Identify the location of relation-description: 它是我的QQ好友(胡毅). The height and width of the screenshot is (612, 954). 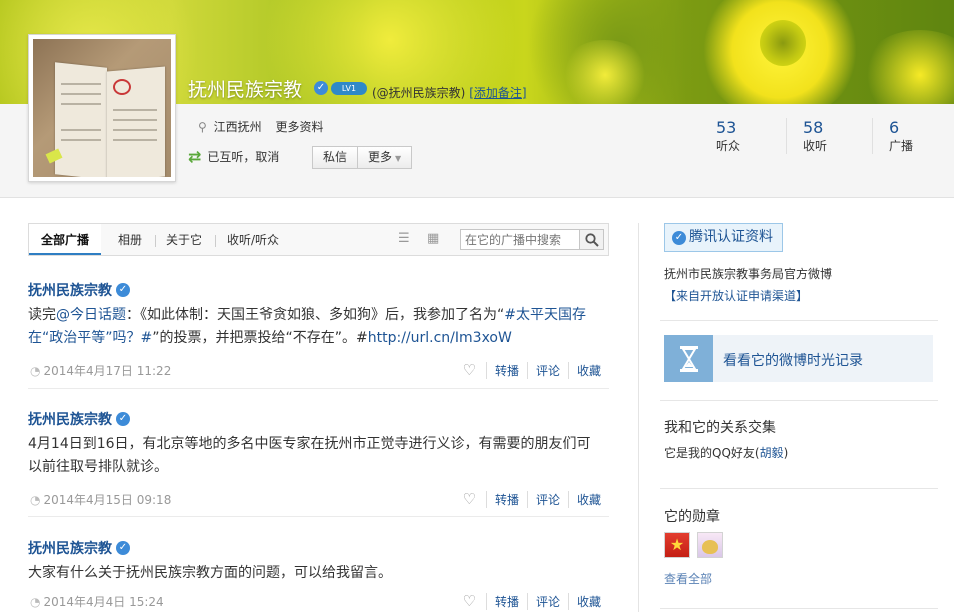
(726, 452).